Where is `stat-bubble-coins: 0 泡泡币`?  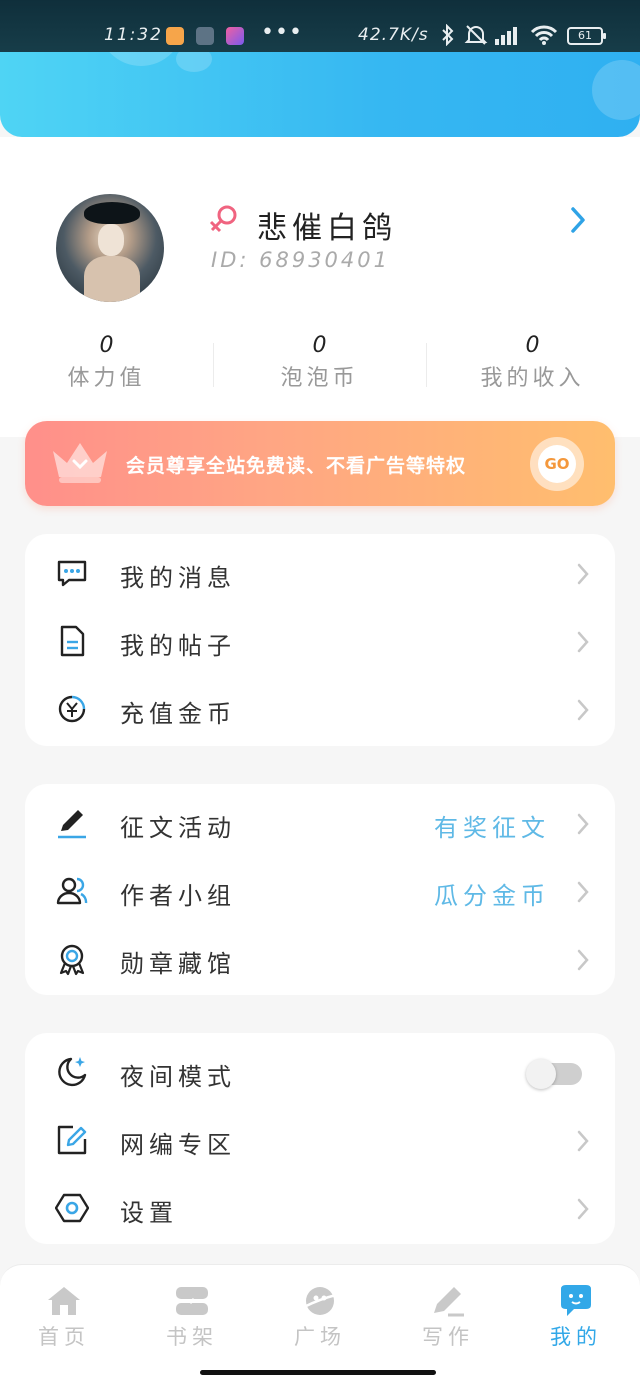 stat-bubble-coins: 0 泡泡币 is located at coordinates (319, 362).